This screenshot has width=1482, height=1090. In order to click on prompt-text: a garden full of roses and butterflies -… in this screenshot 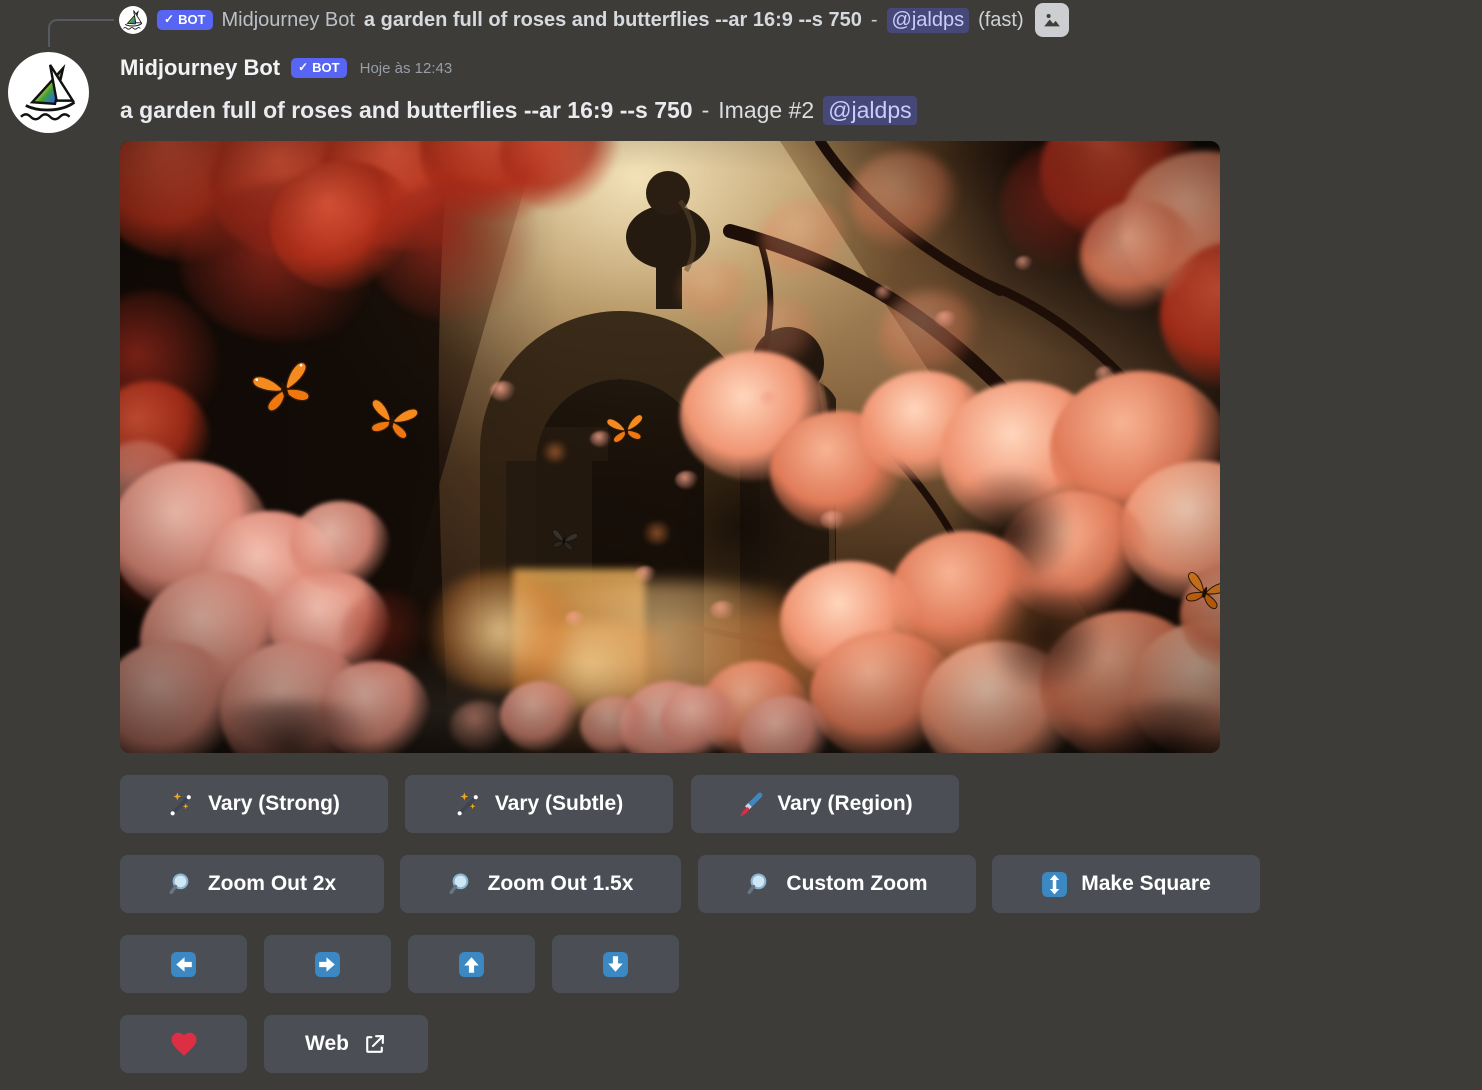, I will do `click(406, 110)`.